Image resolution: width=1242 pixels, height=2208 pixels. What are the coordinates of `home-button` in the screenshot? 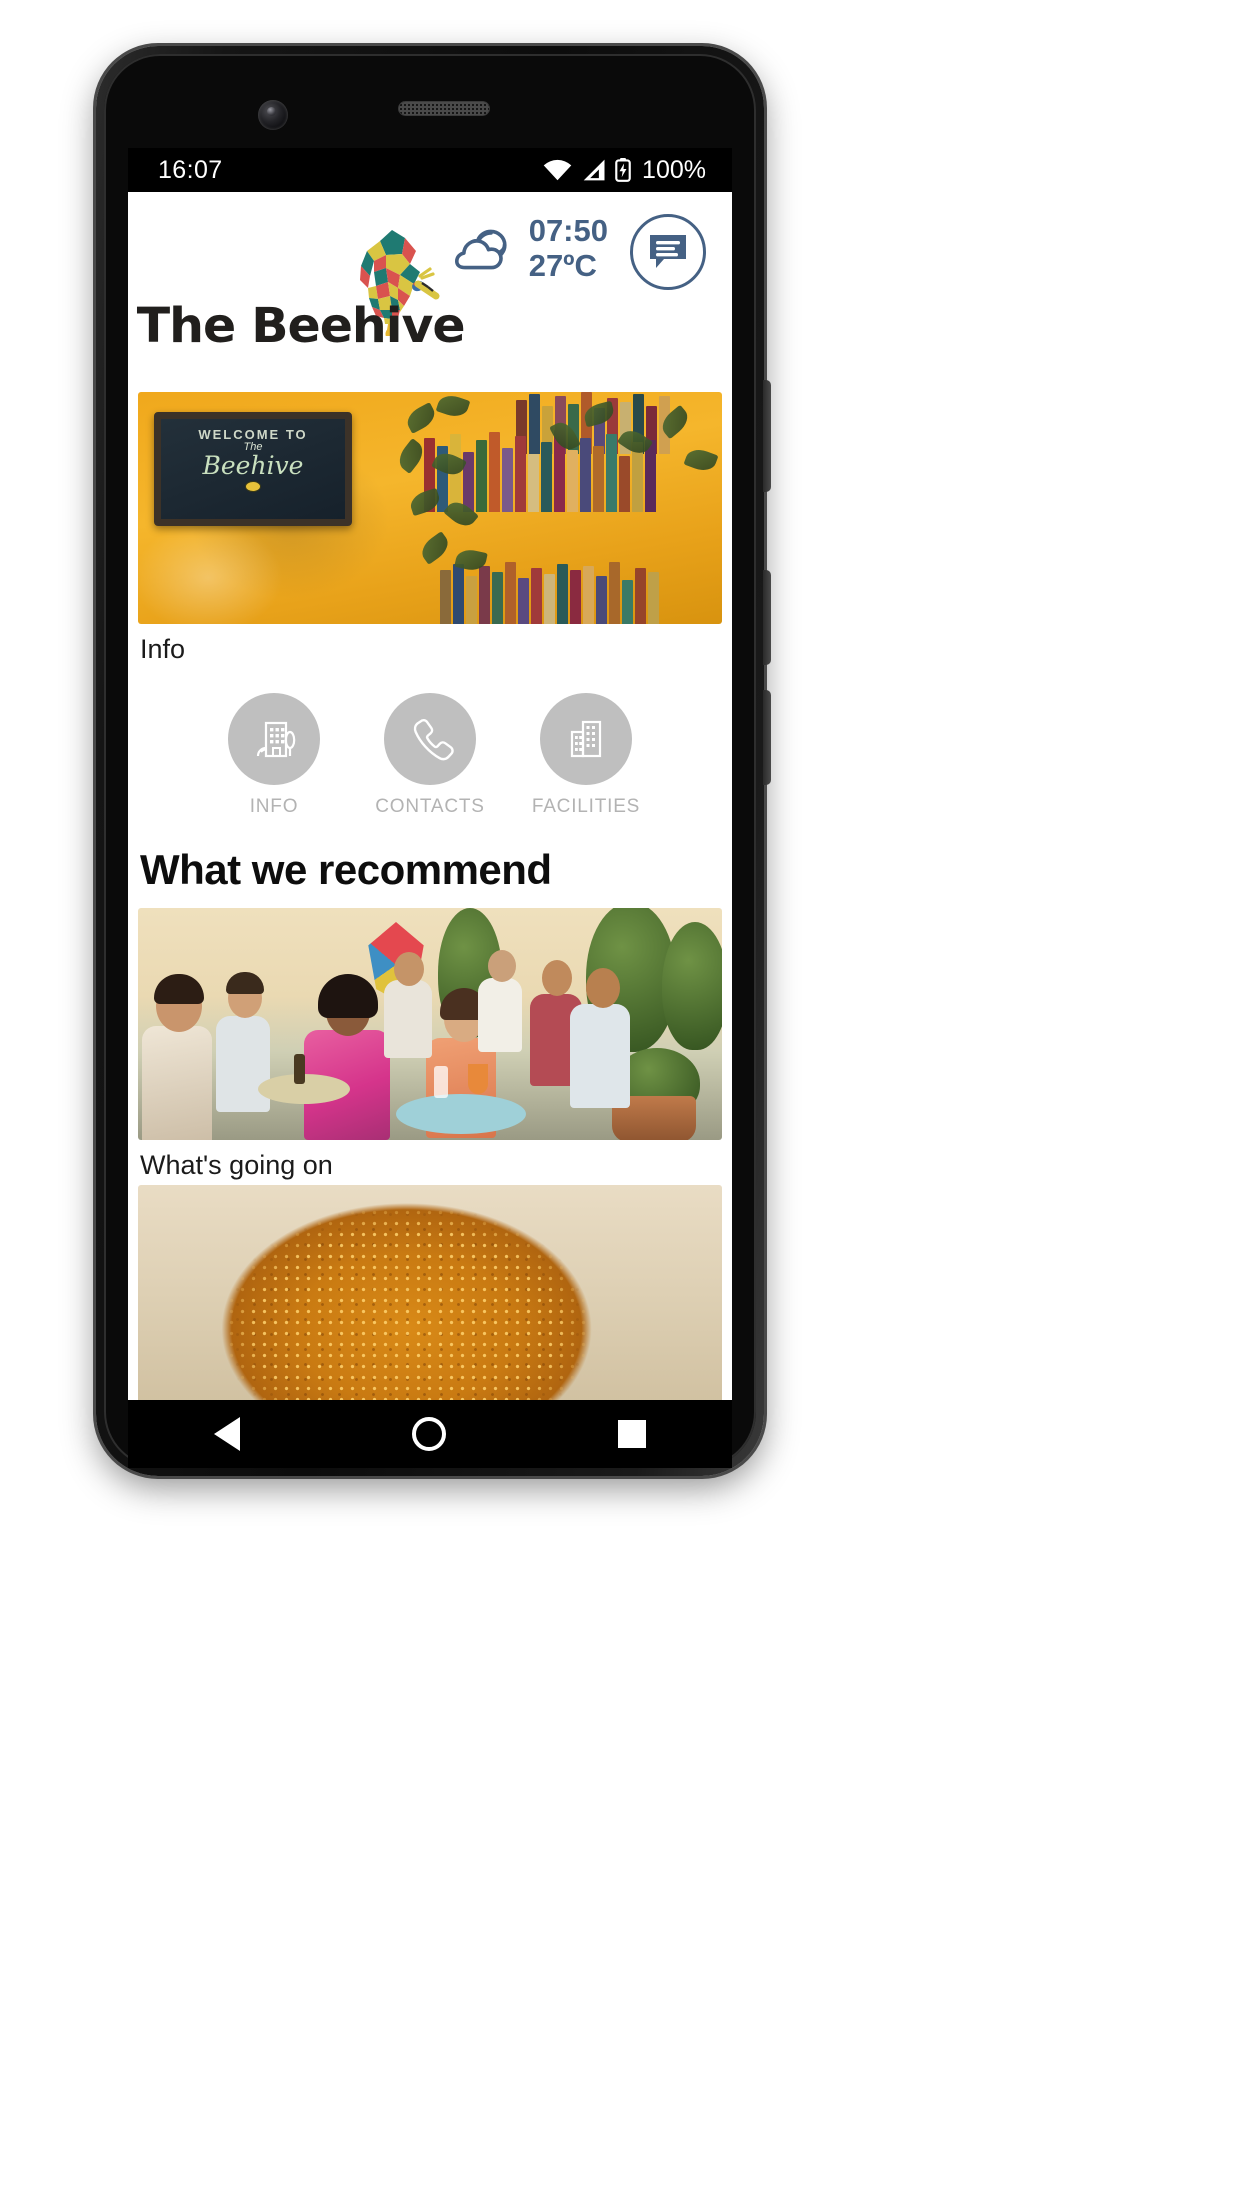 It's located at (429, 1434).